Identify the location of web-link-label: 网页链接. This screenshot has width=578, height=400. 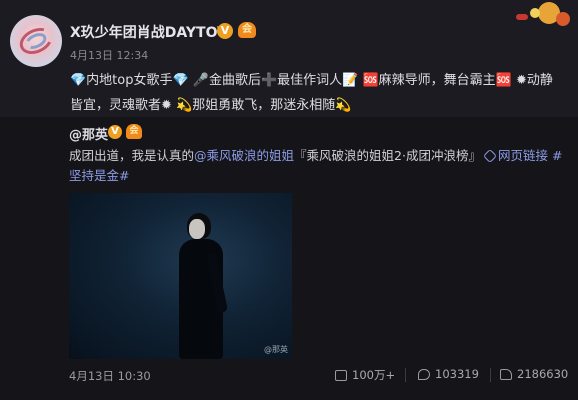
(522, 155).